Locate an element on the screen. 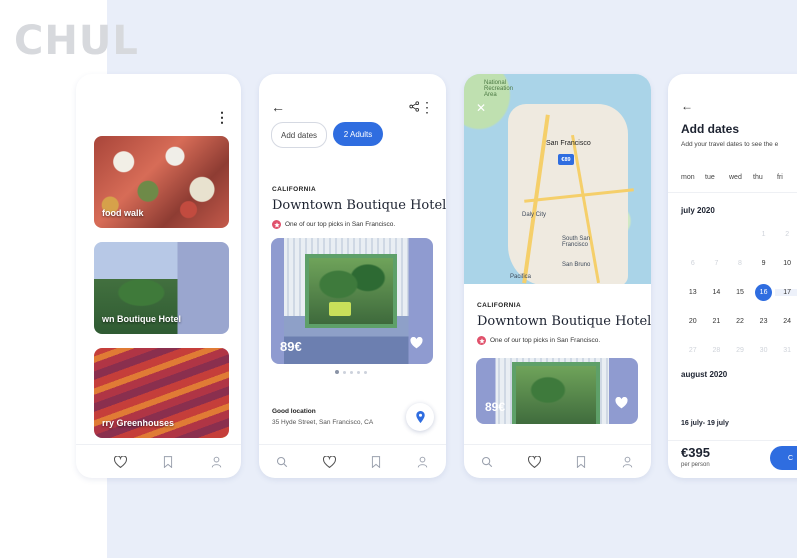 This screenshot has width=797, height=558. calendar-week: 20 21 22 23 24 is located at coordinates (739, 321).